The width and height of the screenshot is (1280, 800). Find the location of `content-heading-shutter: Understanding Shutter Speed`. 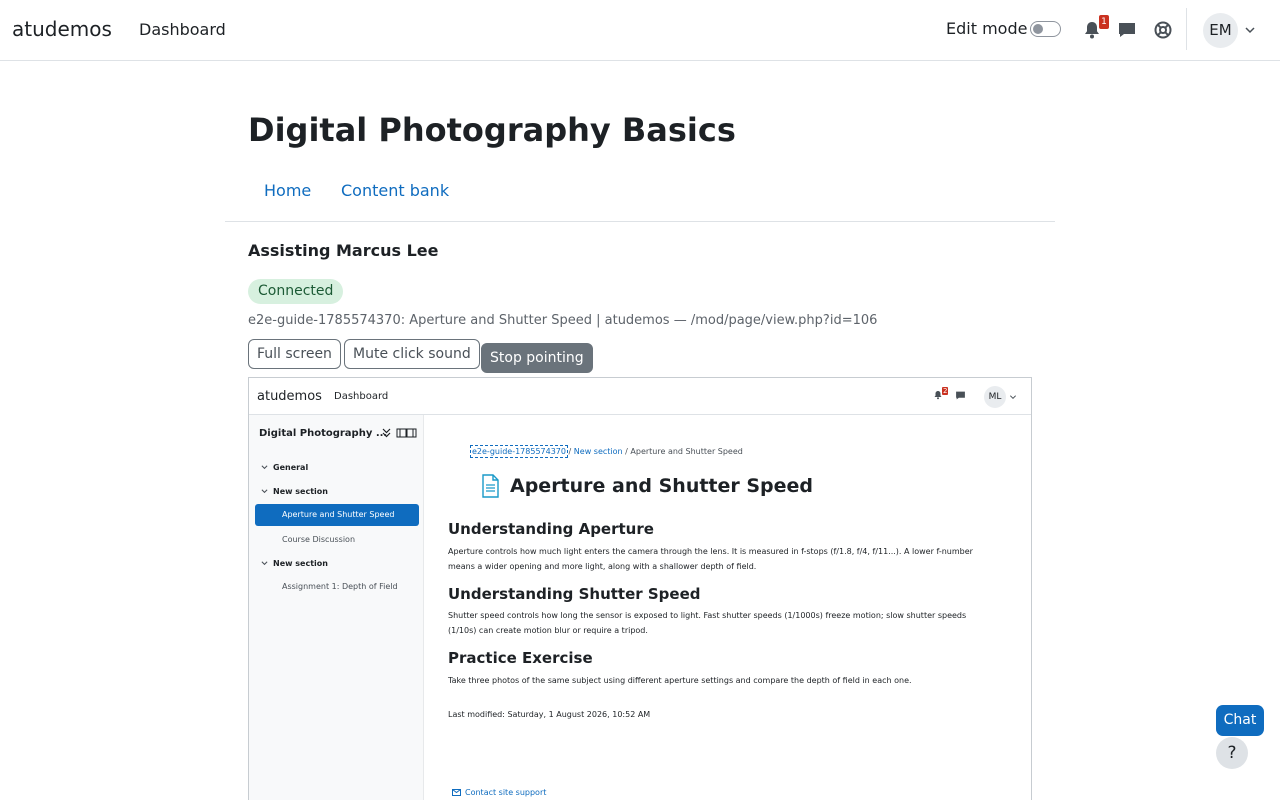

content-heading-shutter: Understanding Shutter Speed is located at coordinates (574, 594).